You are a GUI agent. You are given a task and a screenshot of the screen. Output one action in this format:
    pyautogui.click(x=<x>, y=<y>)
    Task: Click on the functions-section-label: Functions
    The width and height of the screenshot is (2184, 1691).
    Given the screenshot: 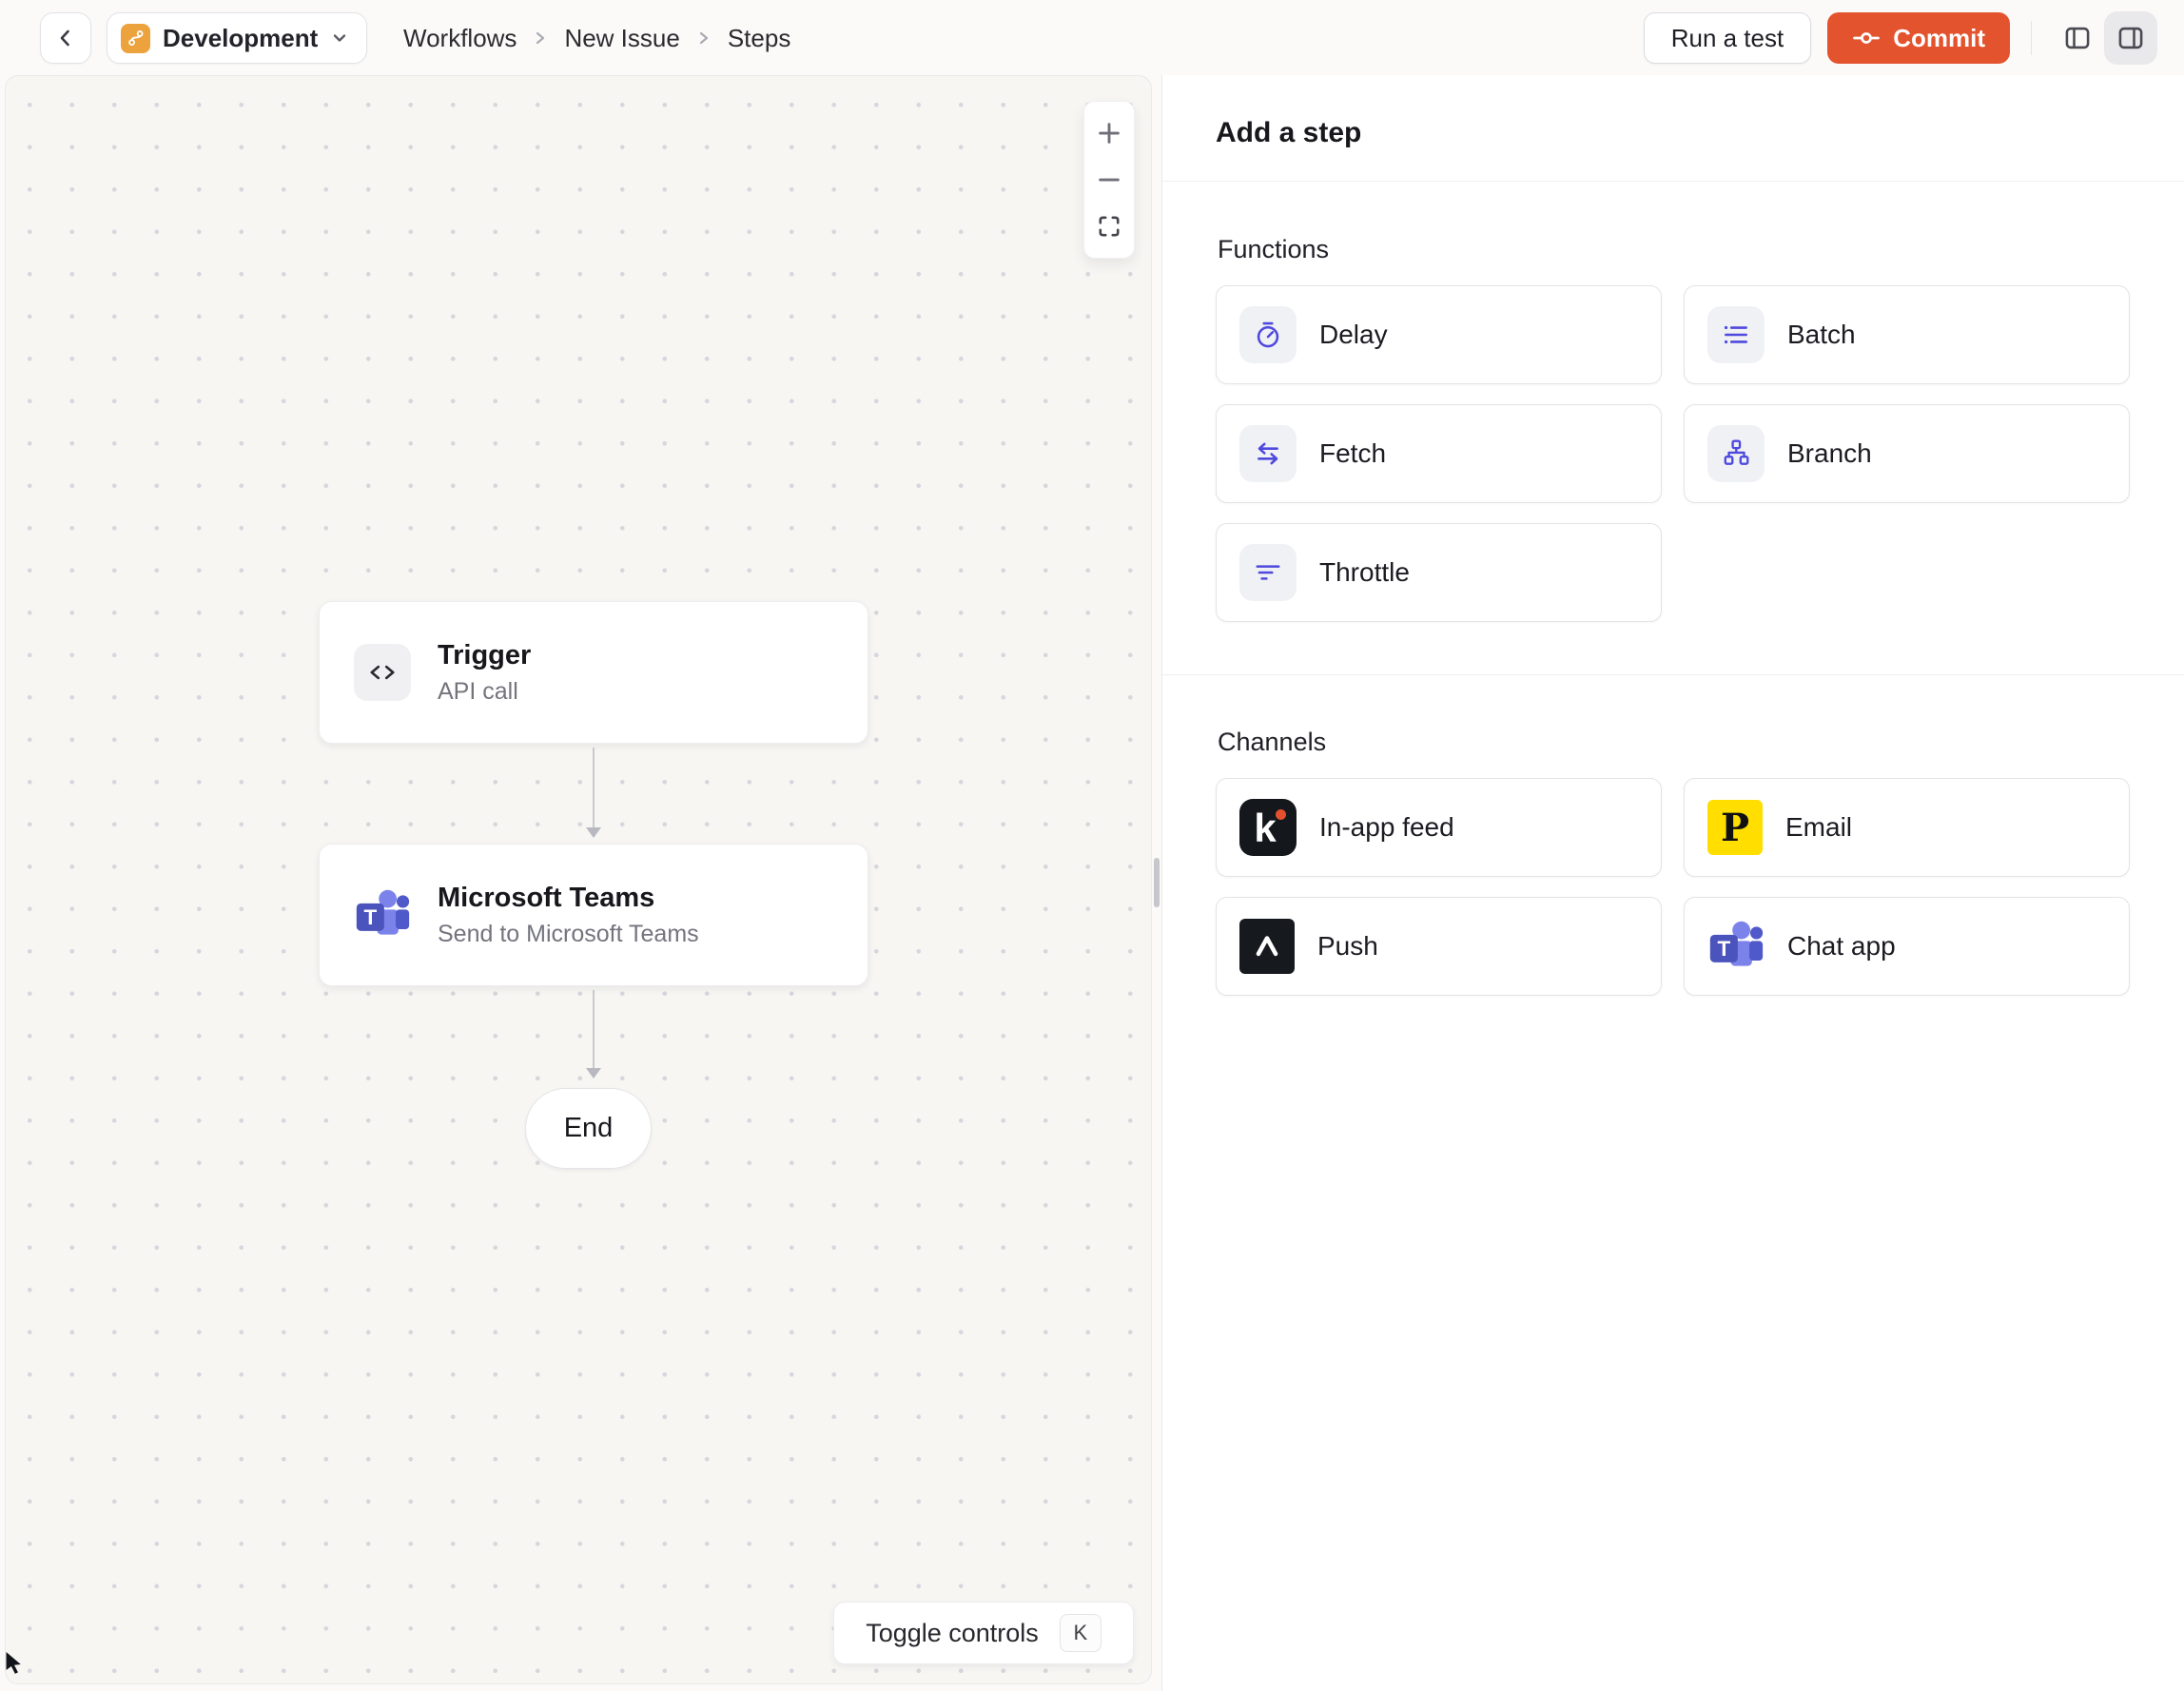 What is the action you would take?
    pyautogui.click(x=1274, y=249)
    